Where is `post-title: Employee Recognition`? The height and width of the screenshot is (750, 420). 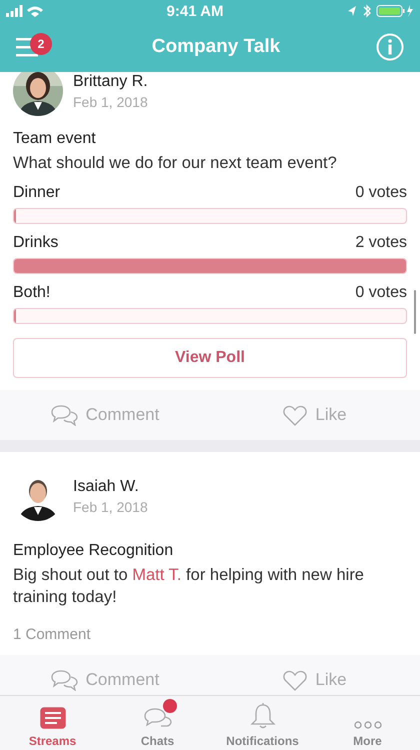
post-title: Employee Recognition is located at coordinates (93, 551).